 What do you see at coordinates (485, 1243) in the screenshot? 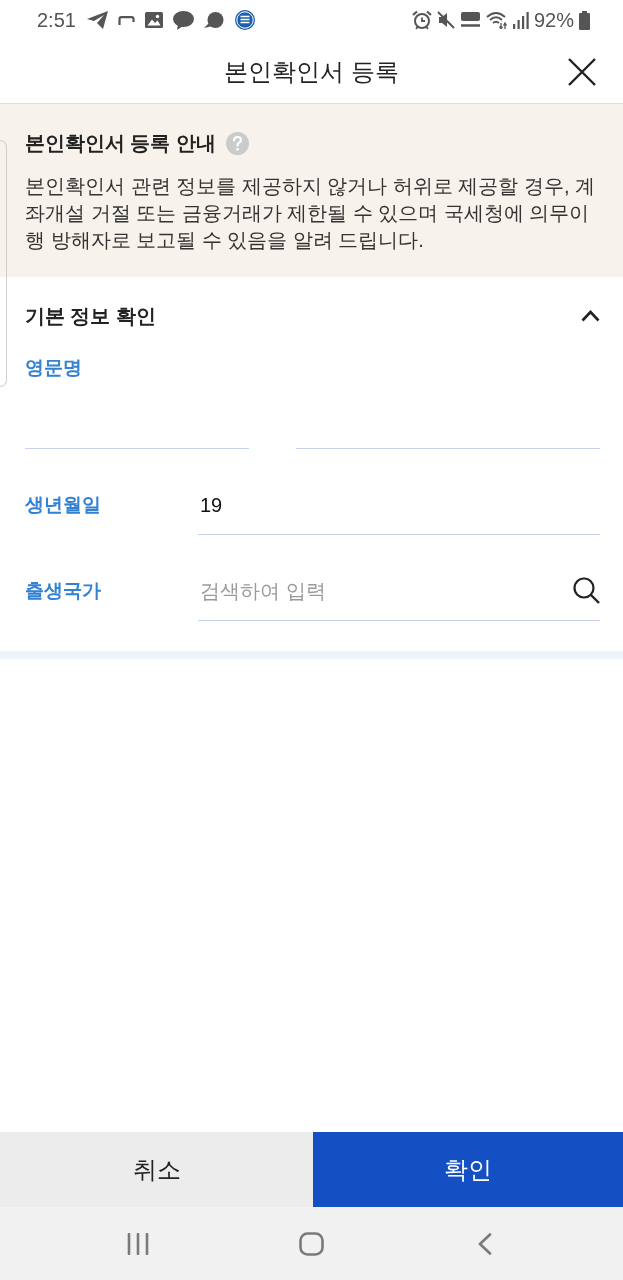
I see `back-icon` at bounding box center [485, 1243].